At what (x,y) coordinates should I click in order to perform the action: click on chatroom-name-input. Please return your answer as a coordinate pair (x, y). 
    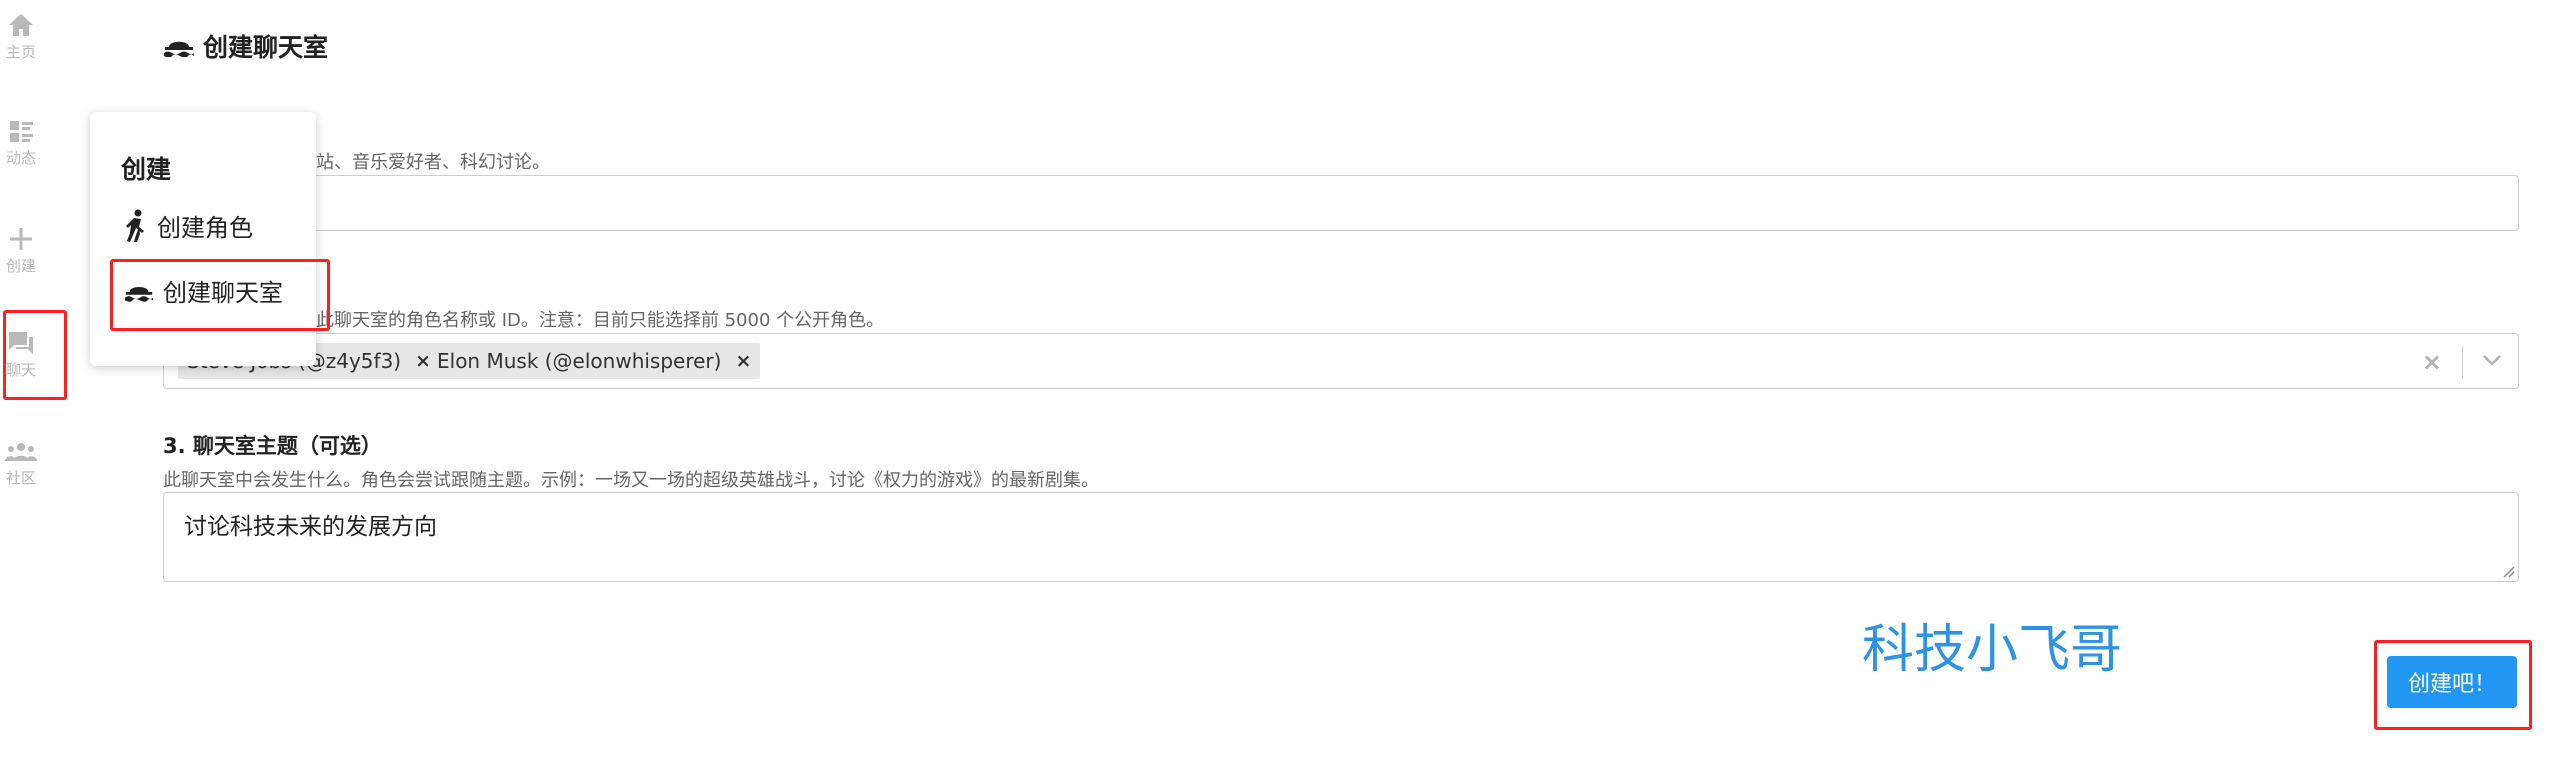
    Looking at the image, I should click on (1341, 203).